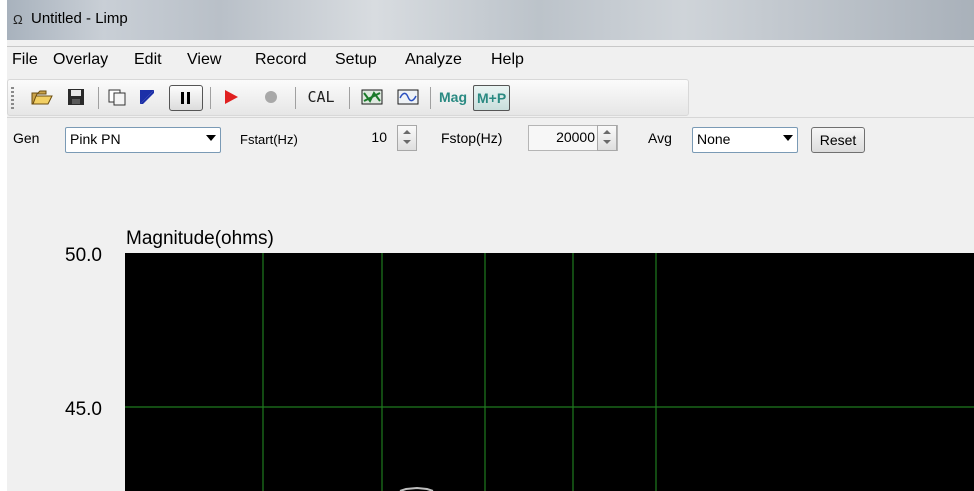  What do you see at coordinates (26, 138) in the screenshot?
I see `gen-label: Gen` at bounding box center [26, 138].